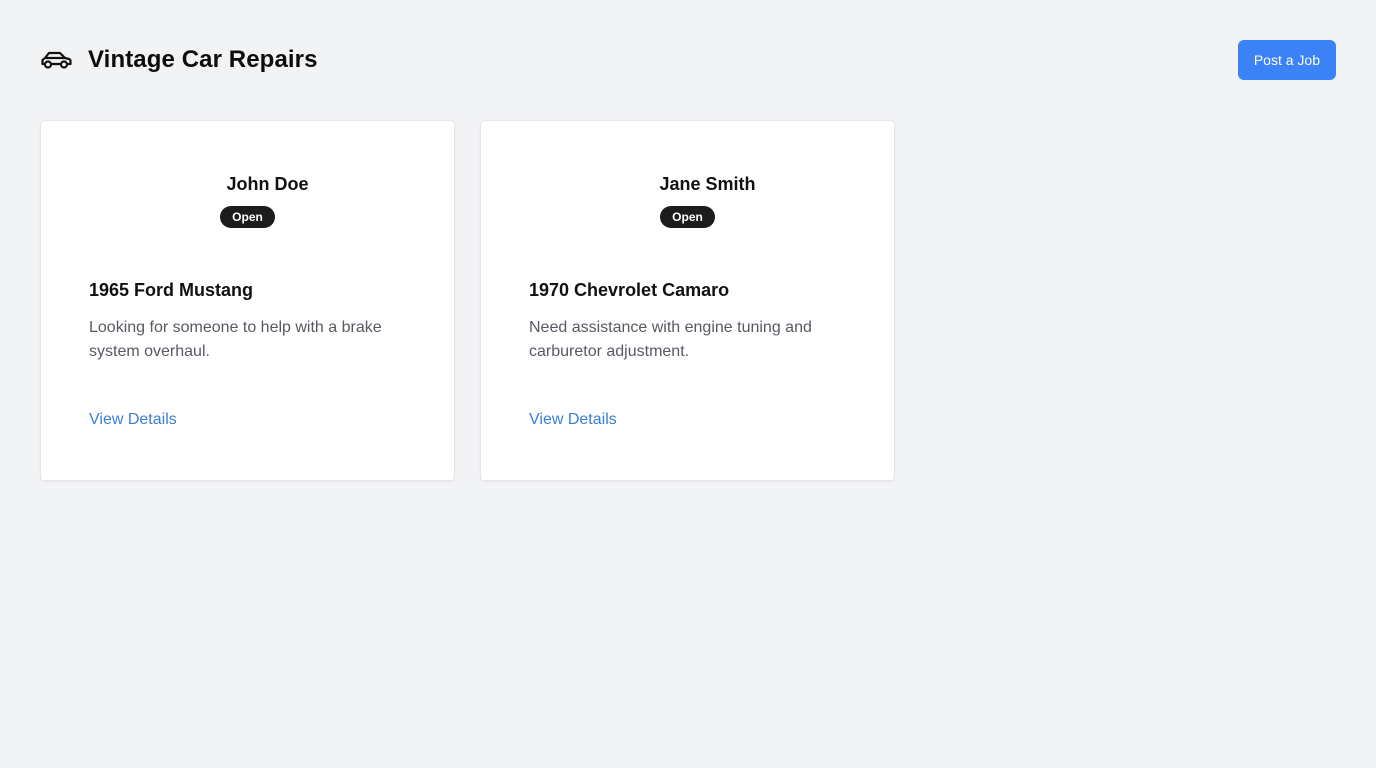  I want to click on job-title: 1965 Ford Mustang, so click(171, 290).